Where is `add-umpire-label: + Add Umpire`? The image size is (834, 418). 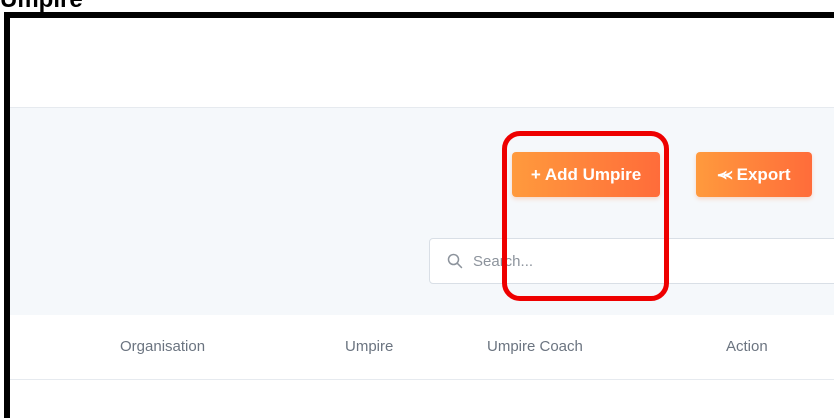
add-umpire-label: + Add Umpire is located at coordinates (586, 174).